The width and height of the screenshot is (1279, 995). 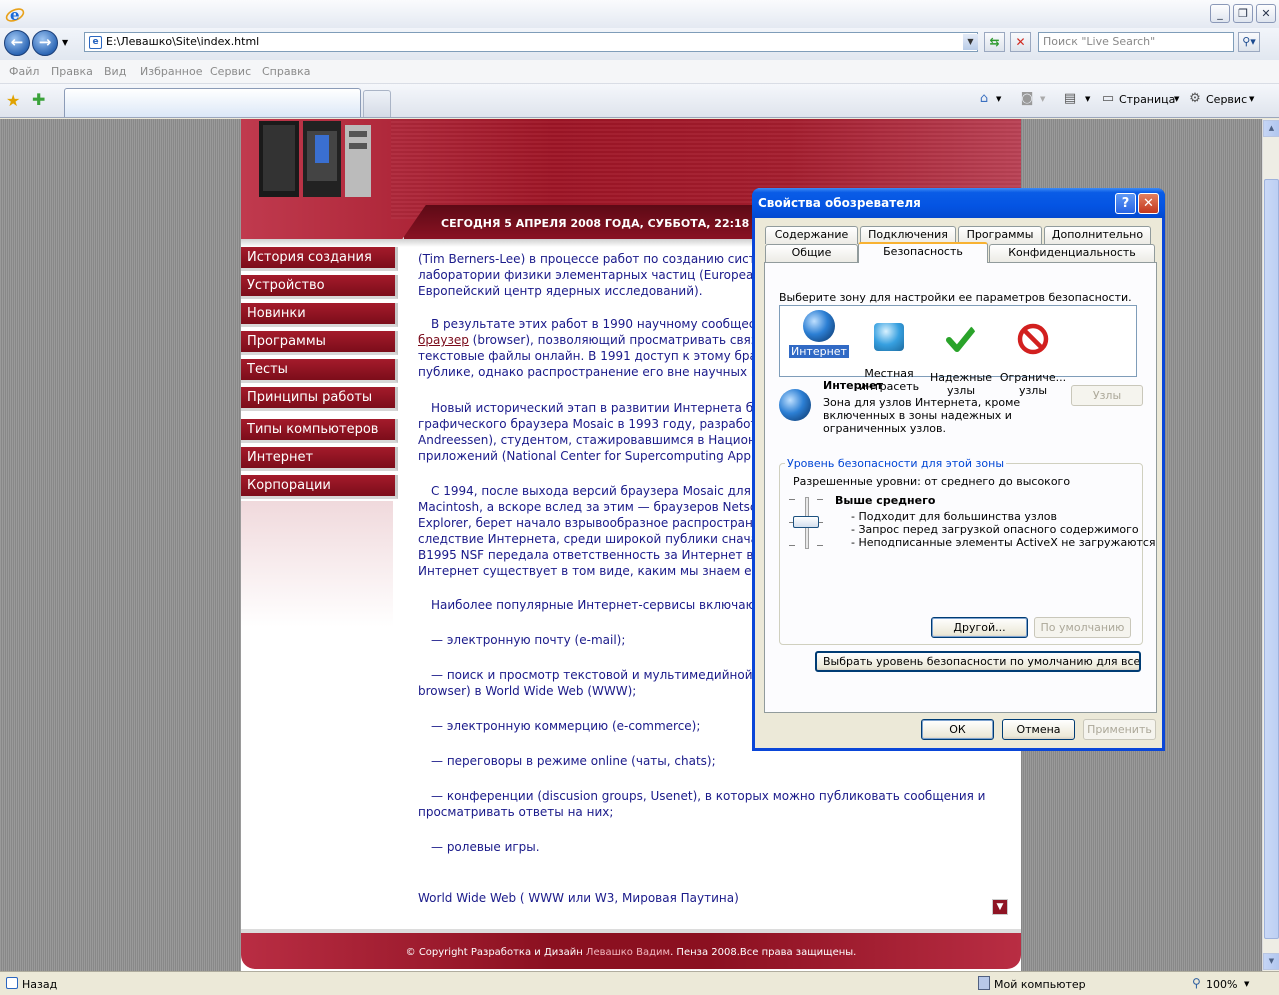 What do you see at coordinates (639, 14) in the screenshot?
I see `browser-title-bar: e _ ❐ ✕` at bounding box center [639, 14].